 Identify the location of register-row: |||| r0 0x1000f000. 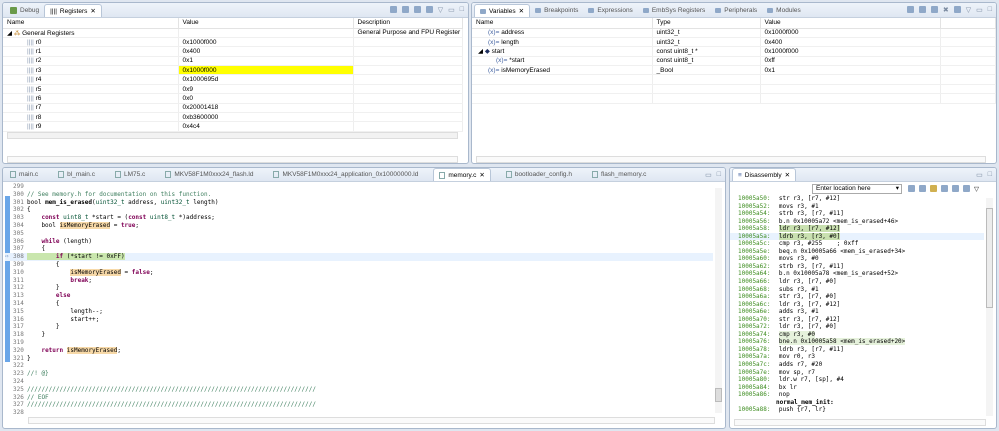
(233, 42).